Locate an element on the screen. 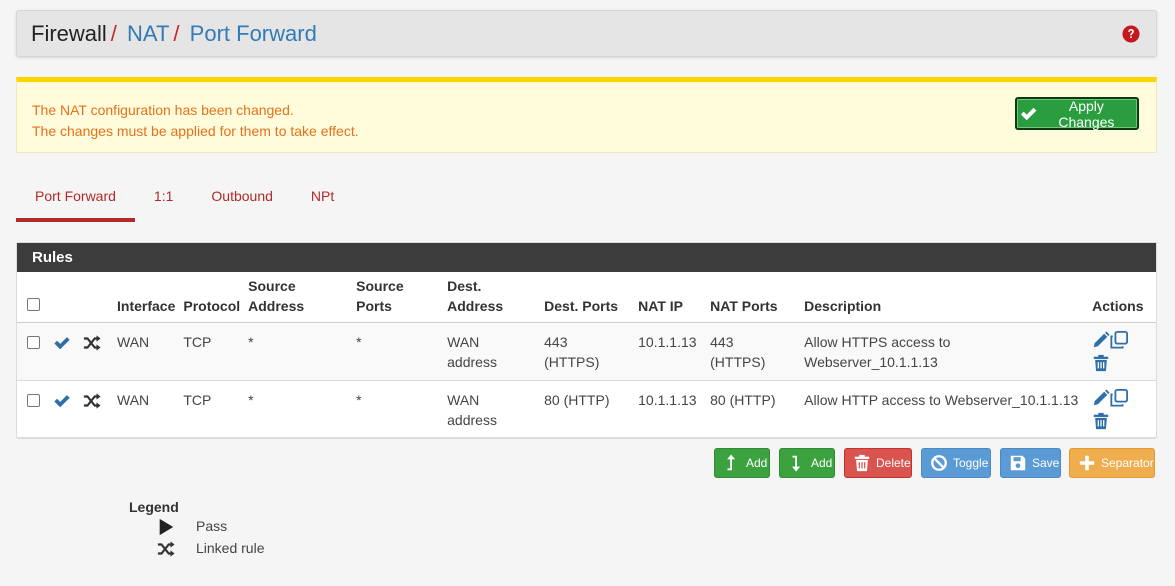 Image resolution: width=1175 pixels, height=586 pixels. legend-title: Legend is located at coordinates (154, 507).